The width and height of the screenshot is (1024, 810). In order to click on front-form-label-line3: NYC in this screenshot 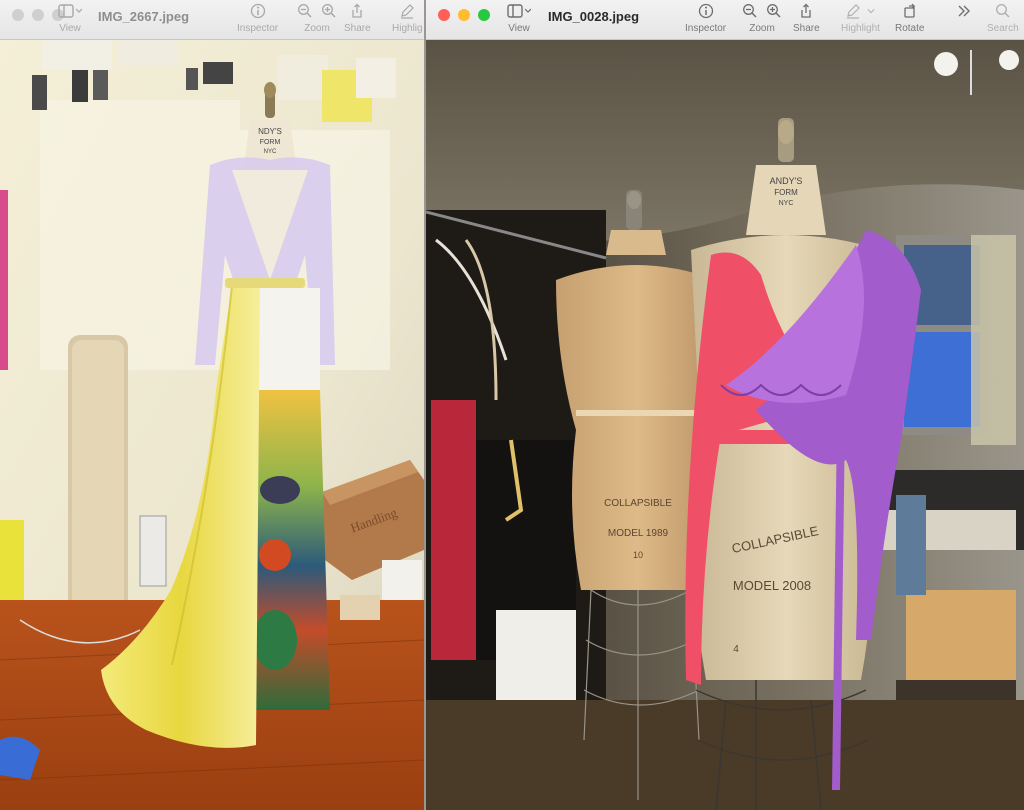, I will do `click(786, 203)`.